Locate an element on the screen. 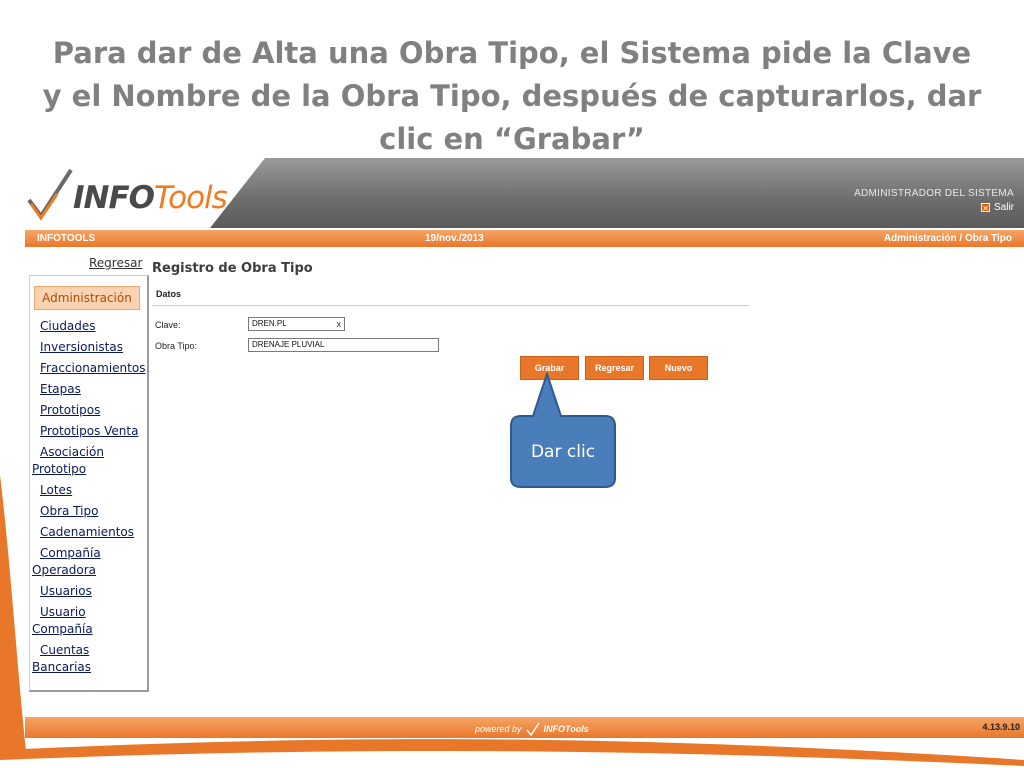 This screenshot has height=768, width=1024. sidebar-item-usuario-compania: Usuario Compañía is located at coordinates (90, 621).